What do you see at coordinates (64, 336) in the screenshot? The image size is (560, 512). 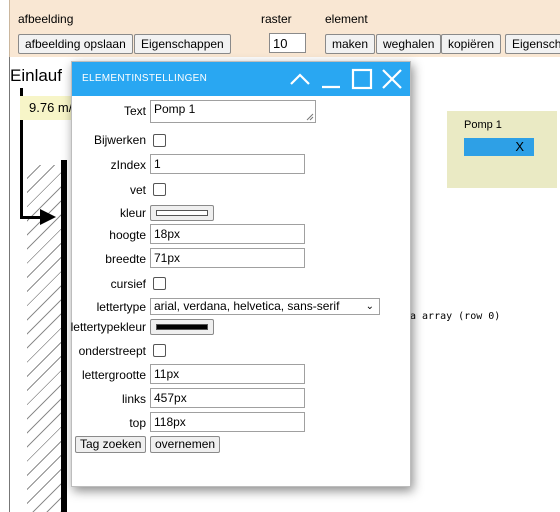 I see `pipe-main` at bounding box center [64, 336].